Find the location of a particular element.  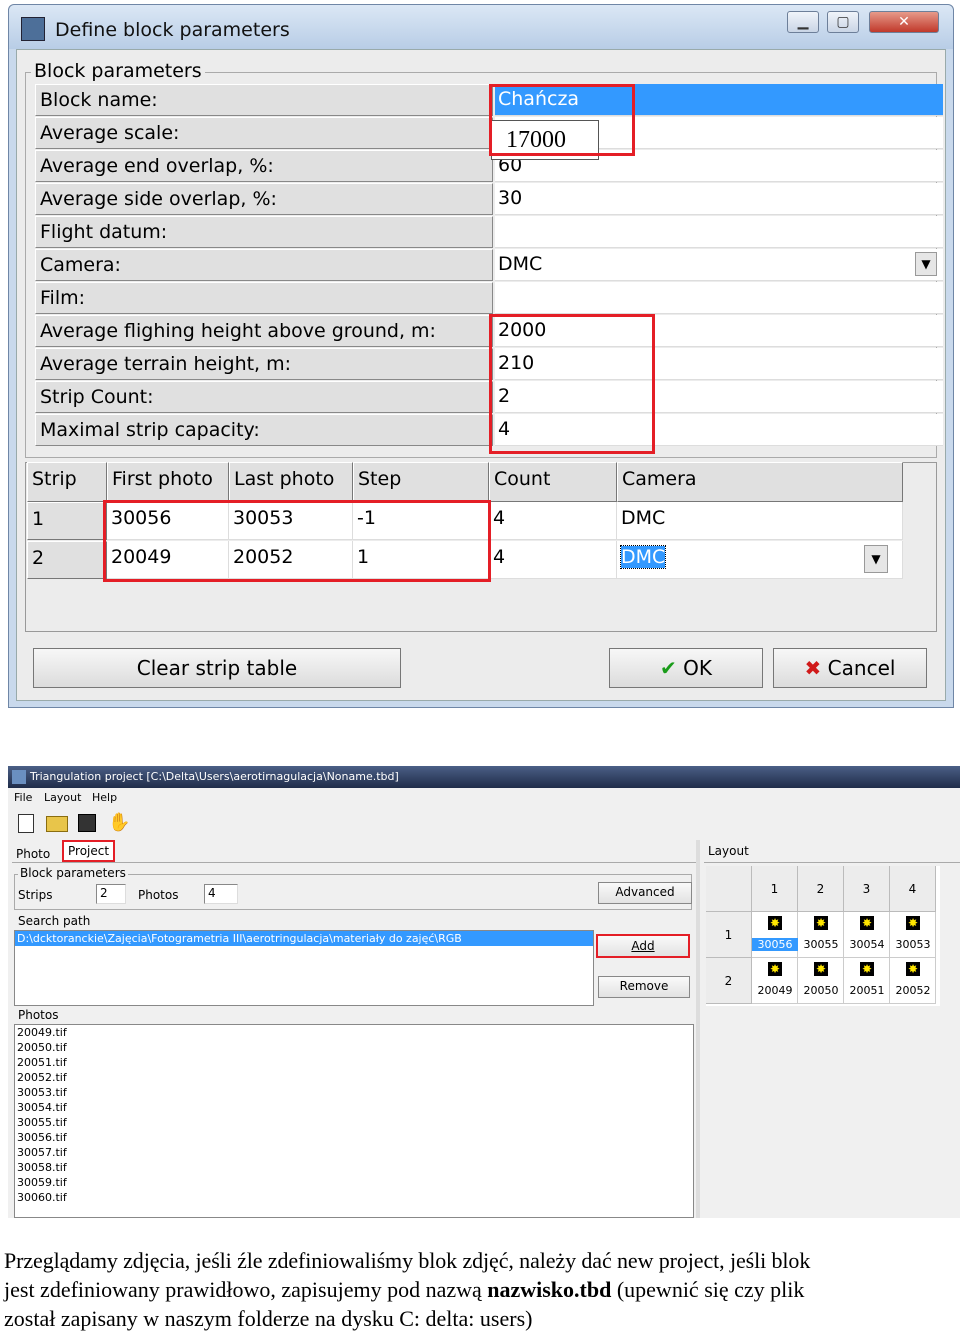

param-label: Flight datum: is located at coordinates (264, 232).